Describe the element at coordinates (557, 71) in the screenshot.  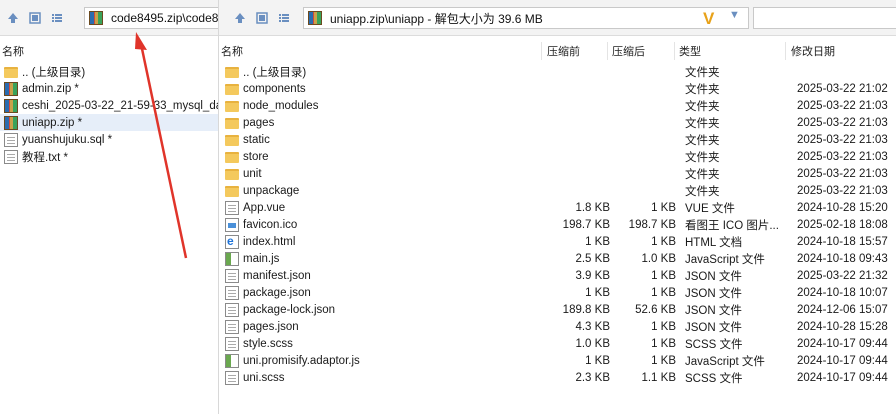
I see `table-row: .. (上级目录) 文件夹` at that location.